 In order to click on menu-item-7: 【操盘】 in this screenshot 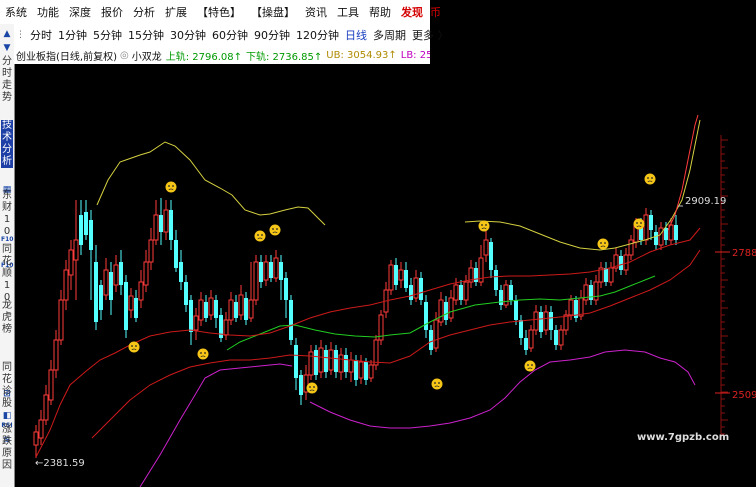, I will do `click(273, 12)`.